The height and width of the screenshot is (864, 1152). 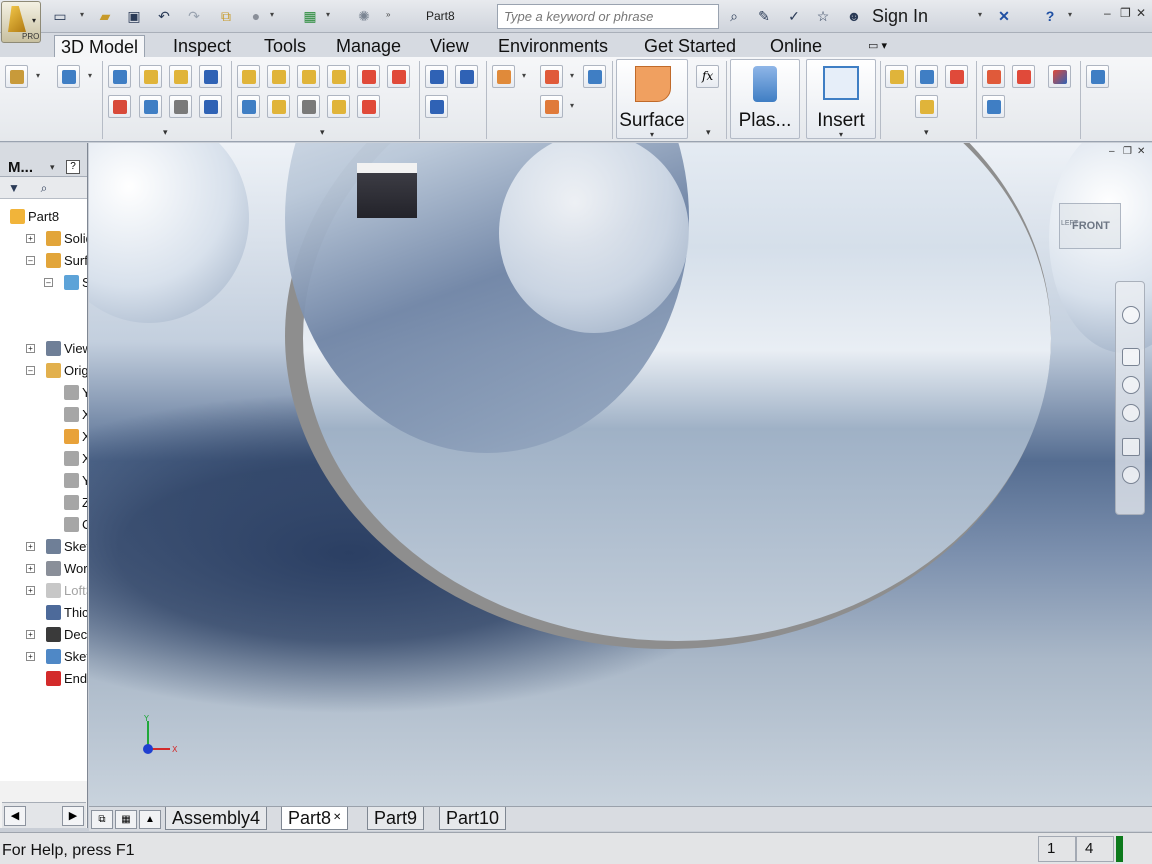 I want to click on sweep-button, so click(x=180, y=76).